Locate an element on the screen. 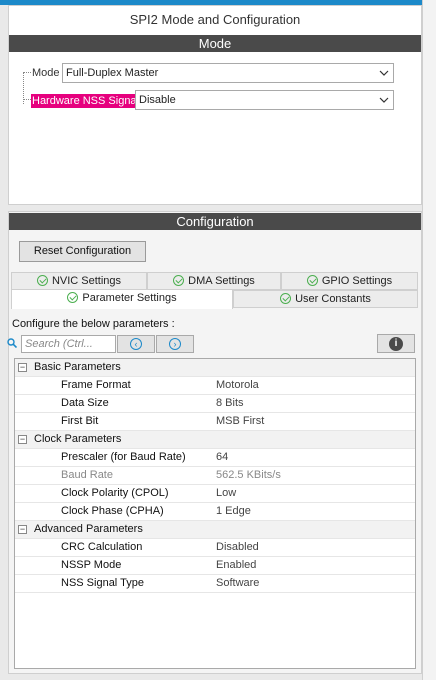 This screenshot has height=680, width=436. tab-parameter-settings: Parameter Settings is located at coordinates (122, 299).